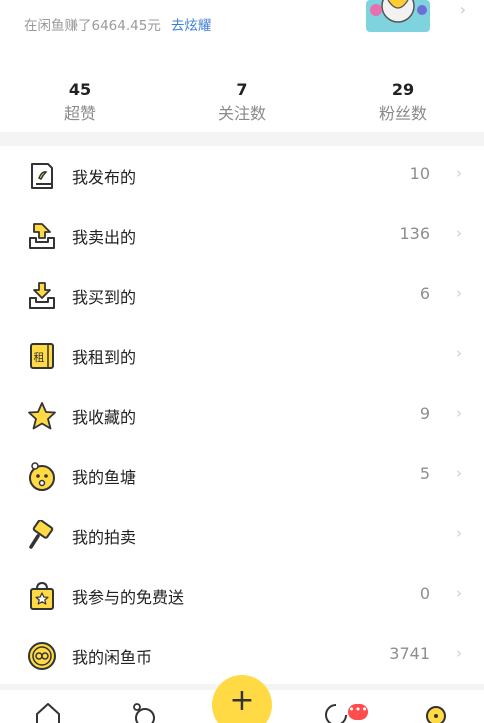 This screenshot has height=723, width=484. Describe the element at coordinates (79, 113) in the screenshot. I see `stat-label: 超赞` at that location.